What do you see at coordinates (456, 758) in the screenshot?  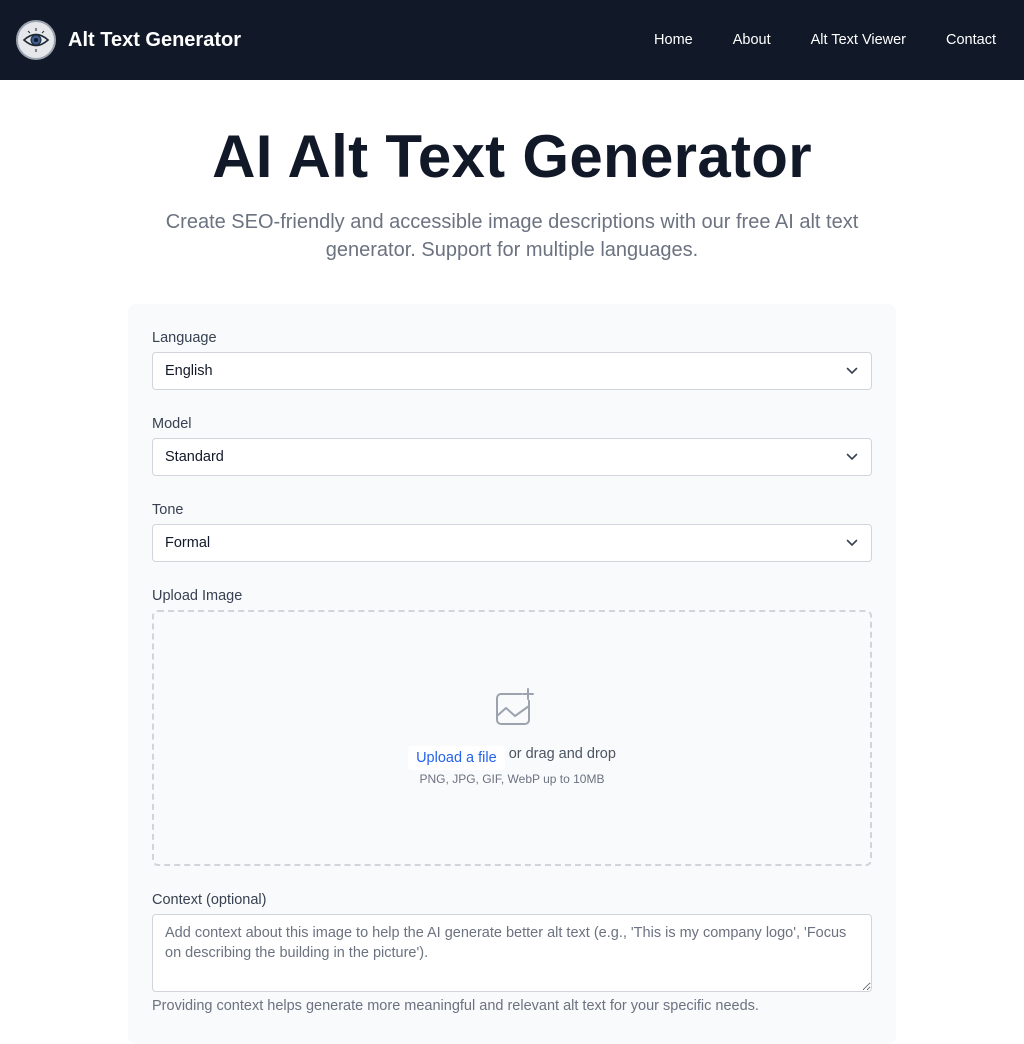 I see `upload-file-link: Upload a file` at bounding box center [456, 758].